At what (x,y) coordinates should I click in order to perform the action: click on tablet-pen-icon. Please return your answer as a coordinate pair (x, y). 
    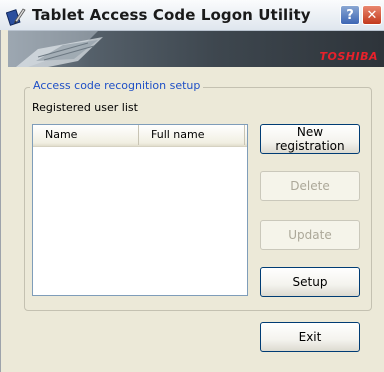
    Looking at the image, I should click on (15, 16).